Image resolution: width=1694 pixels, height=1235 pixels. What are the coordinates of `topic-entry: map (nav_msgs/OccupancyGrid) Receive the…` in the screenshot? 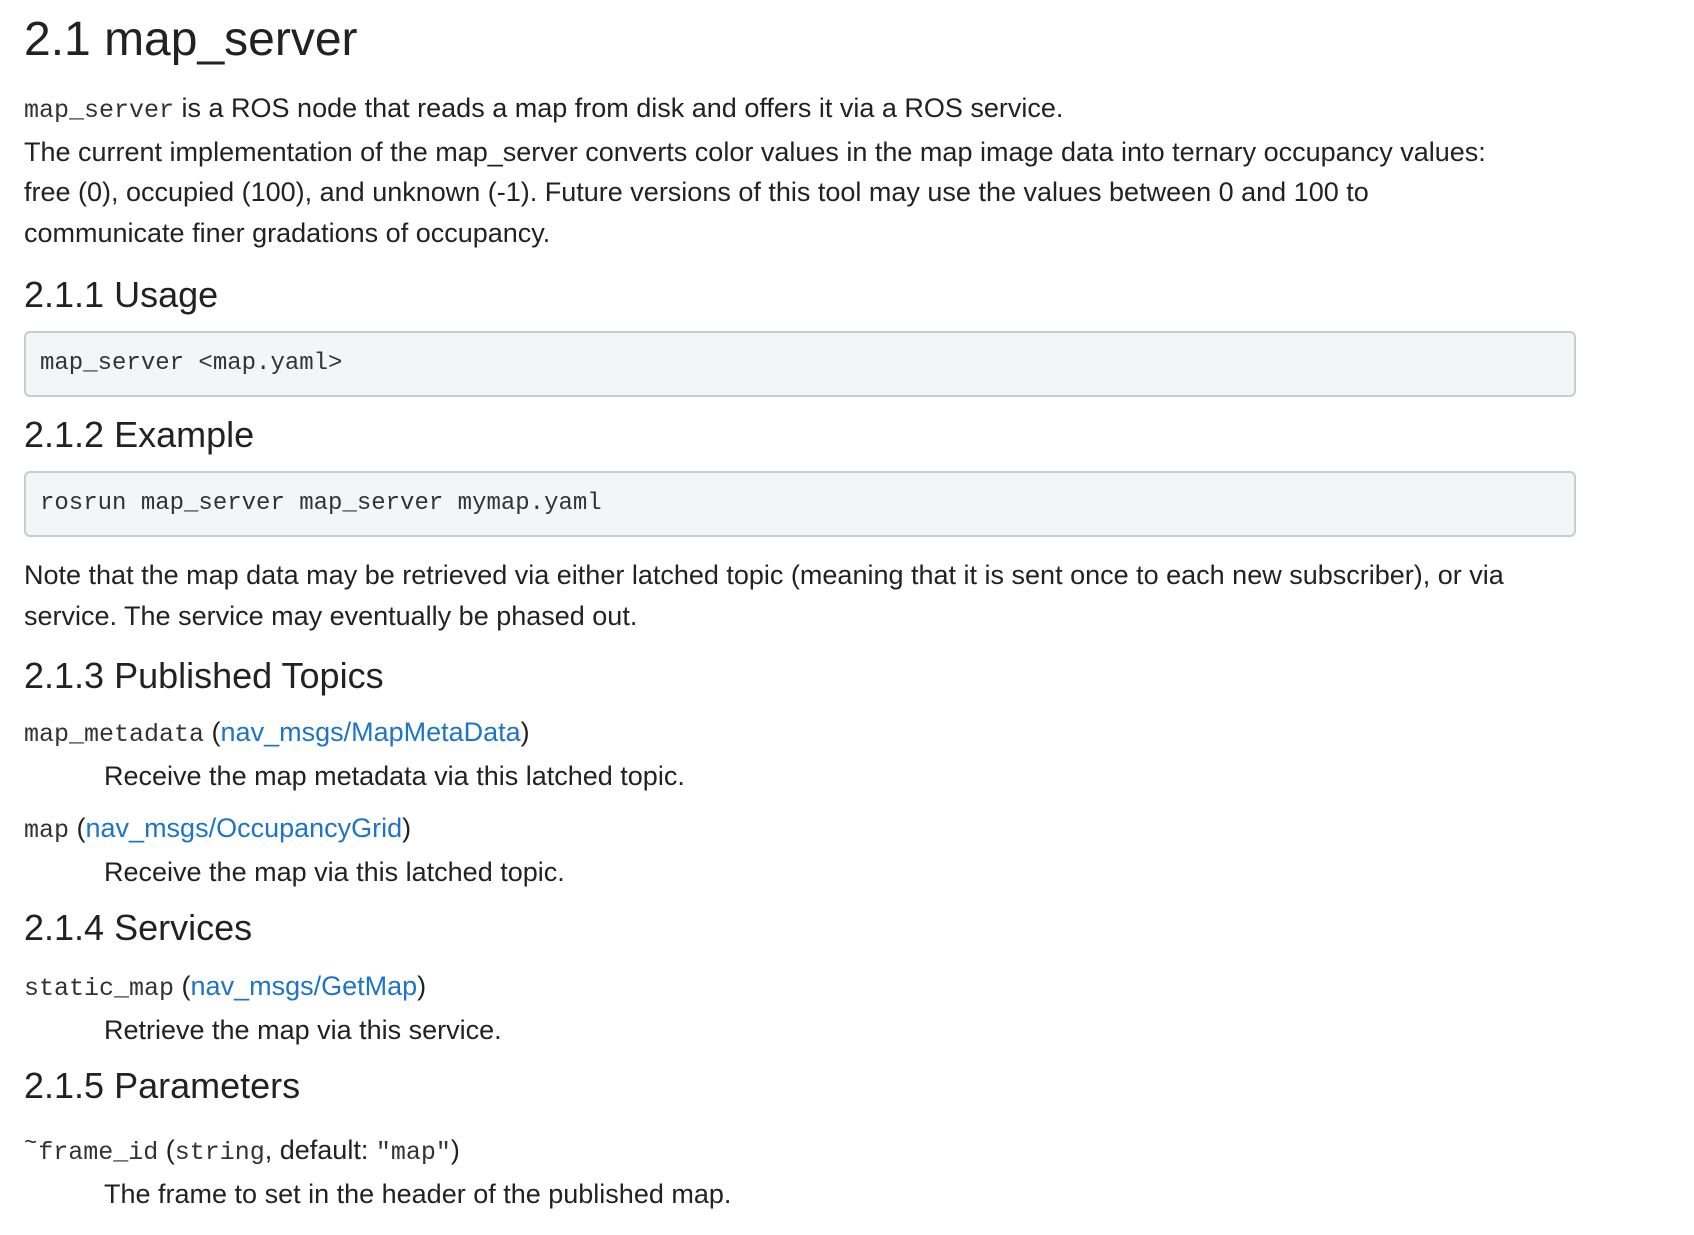 It's located at (824, 850).